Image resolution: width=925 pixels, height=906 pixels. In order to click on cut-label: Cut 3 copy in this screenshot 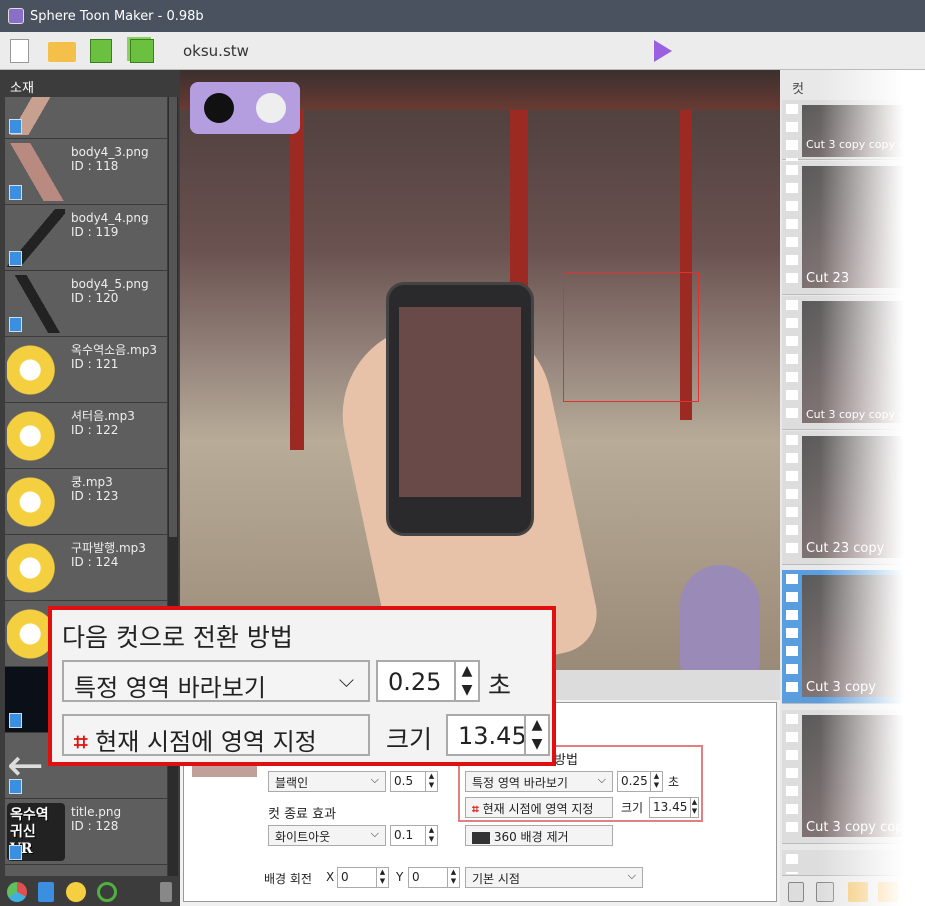, I will do `click(841, 687)`.